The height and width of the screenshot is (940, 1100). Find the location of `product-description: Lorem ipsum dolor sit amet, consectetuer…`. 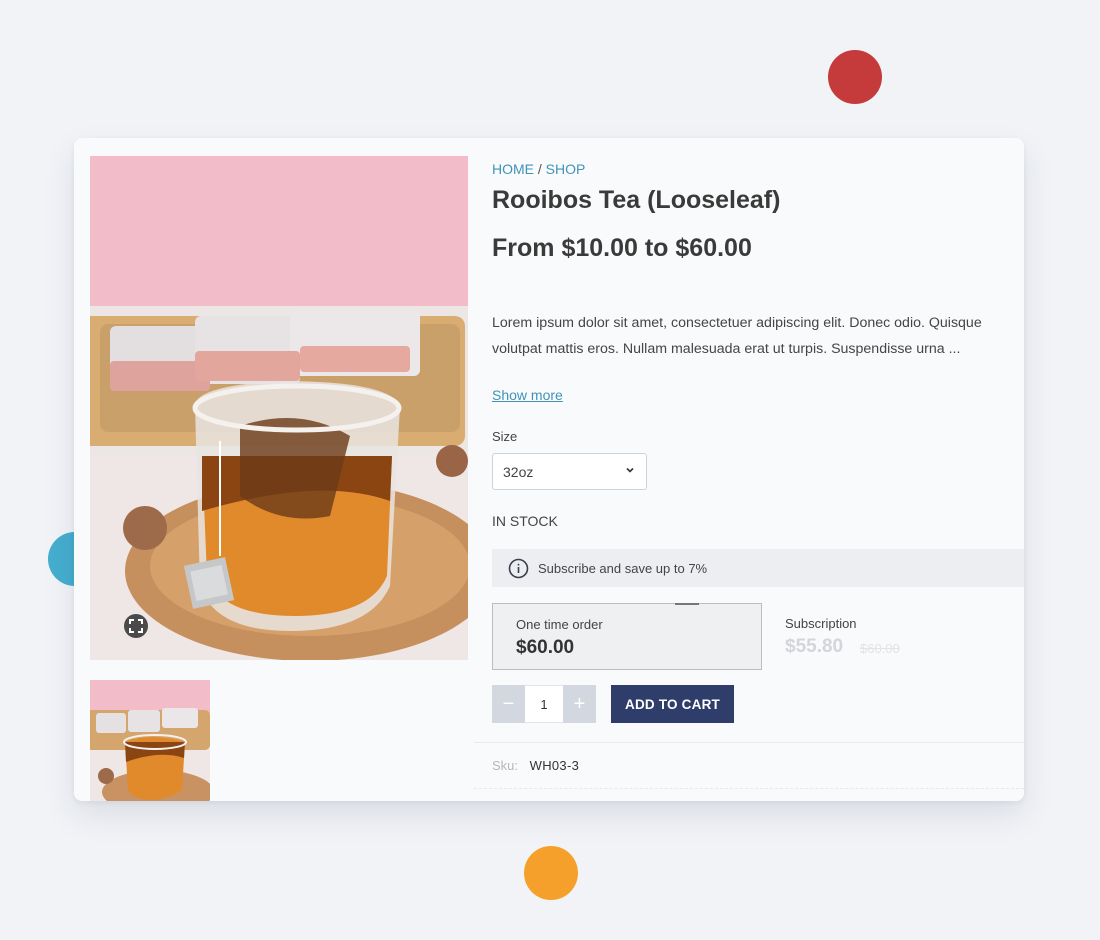

product-description: Lorem ipsum dolor sit amet, consectetuer… is located at coordinates (737, 336).